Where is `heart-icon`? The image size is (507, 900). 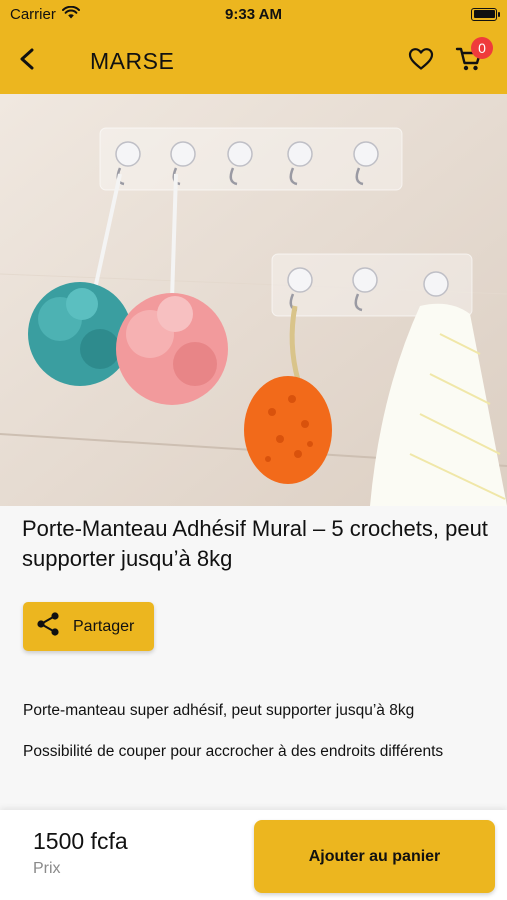 heart-icon is located at coordinates (421, 61).